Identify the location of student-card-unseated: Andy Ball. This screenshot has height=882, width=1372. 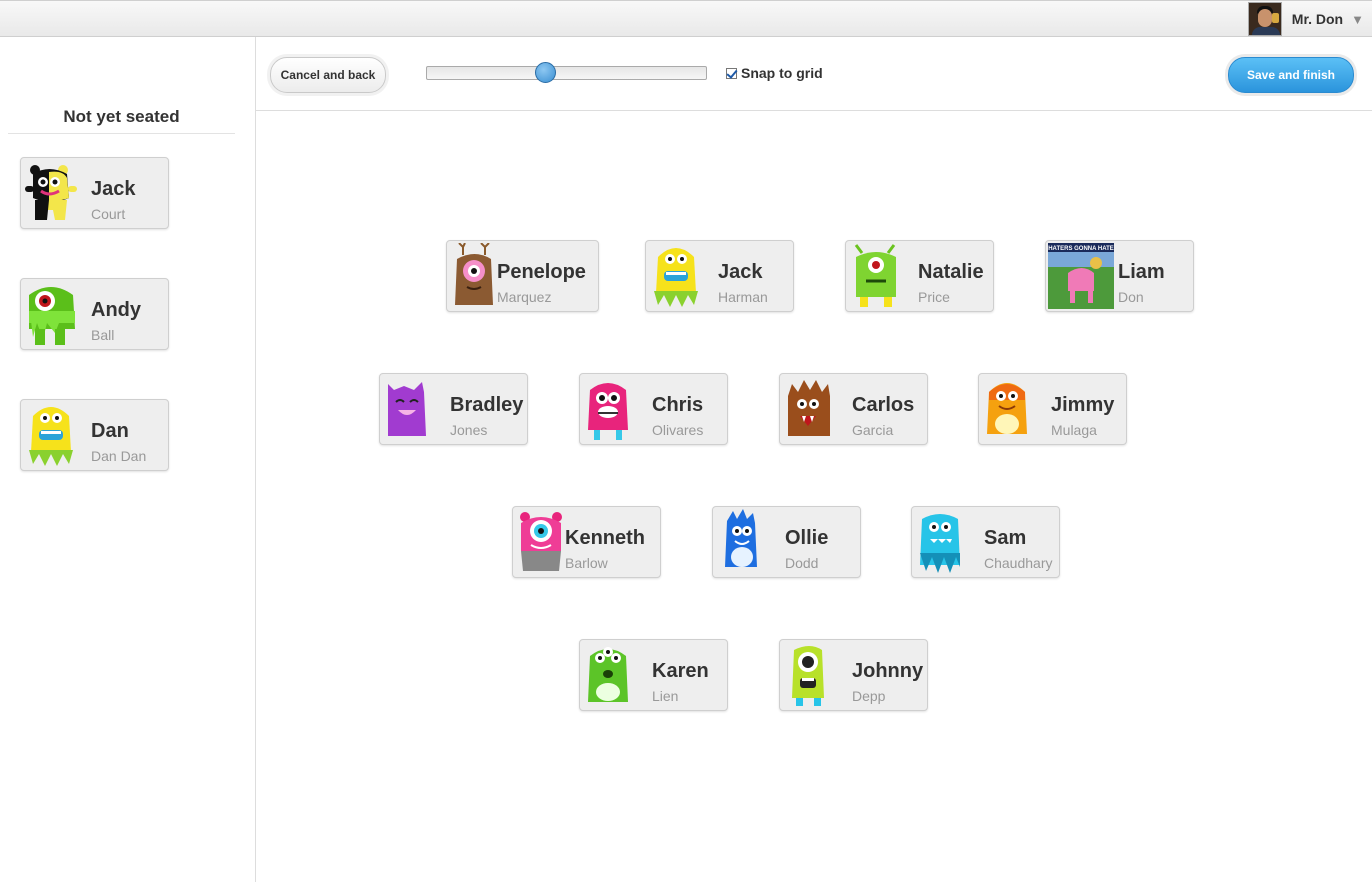
(94, 314).